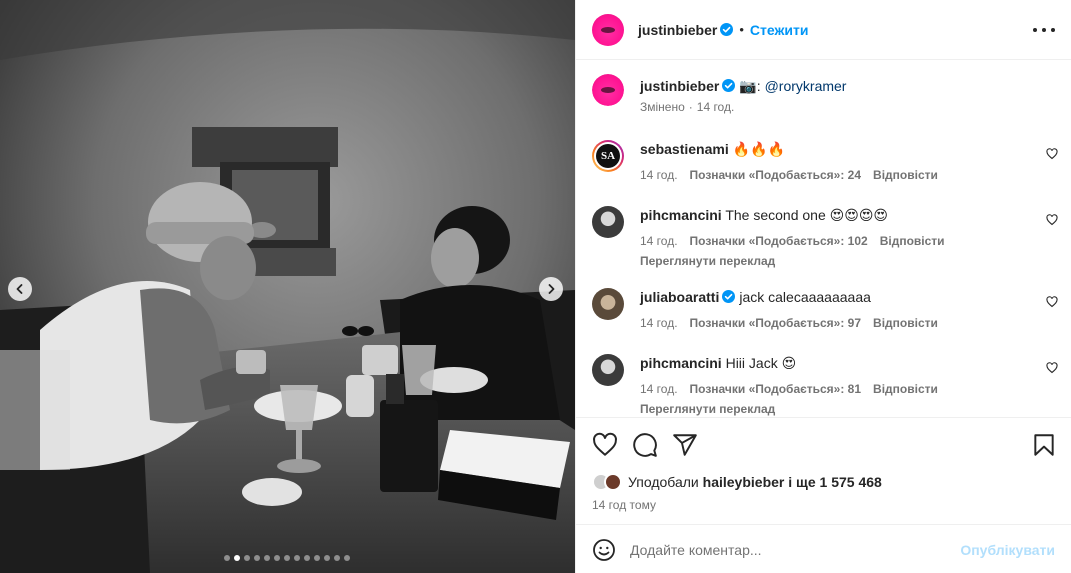 The image size is (1071, 573). What do you see at coordinates (779, 241) in the screenshot?
I see `comment-likes: Позначки «Подобається»: 102` at bounding box center [779, 241].